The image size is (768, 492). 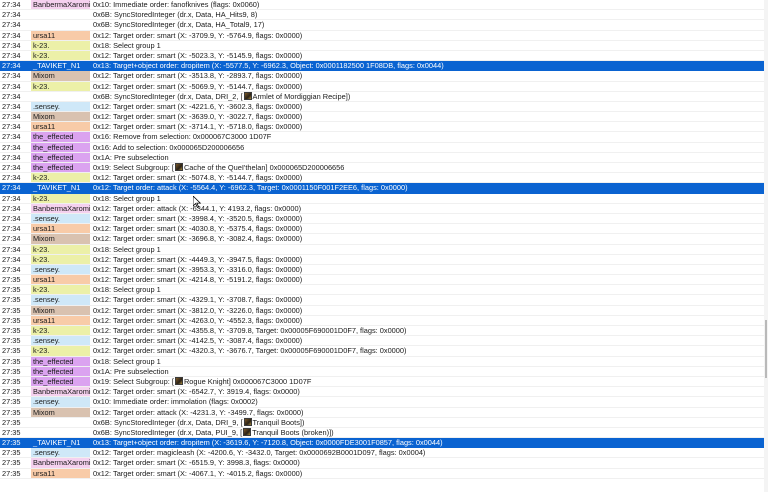 I want to click on log-player: .sensey., so click(x=60, y=402).